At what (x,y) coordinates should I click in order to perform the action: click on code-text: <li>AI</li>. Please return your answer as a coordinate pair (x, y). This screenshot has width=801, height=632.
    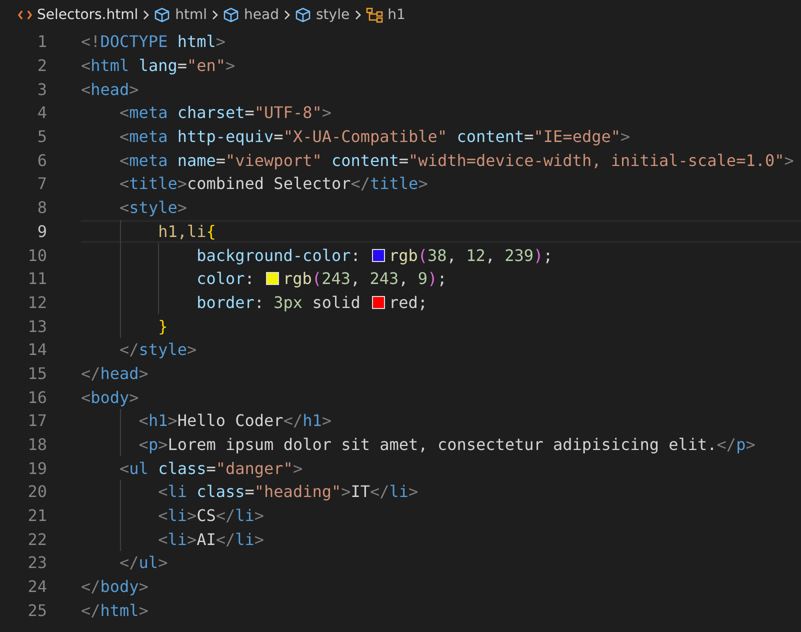
    Looking at the image, I should click on (211, 539).